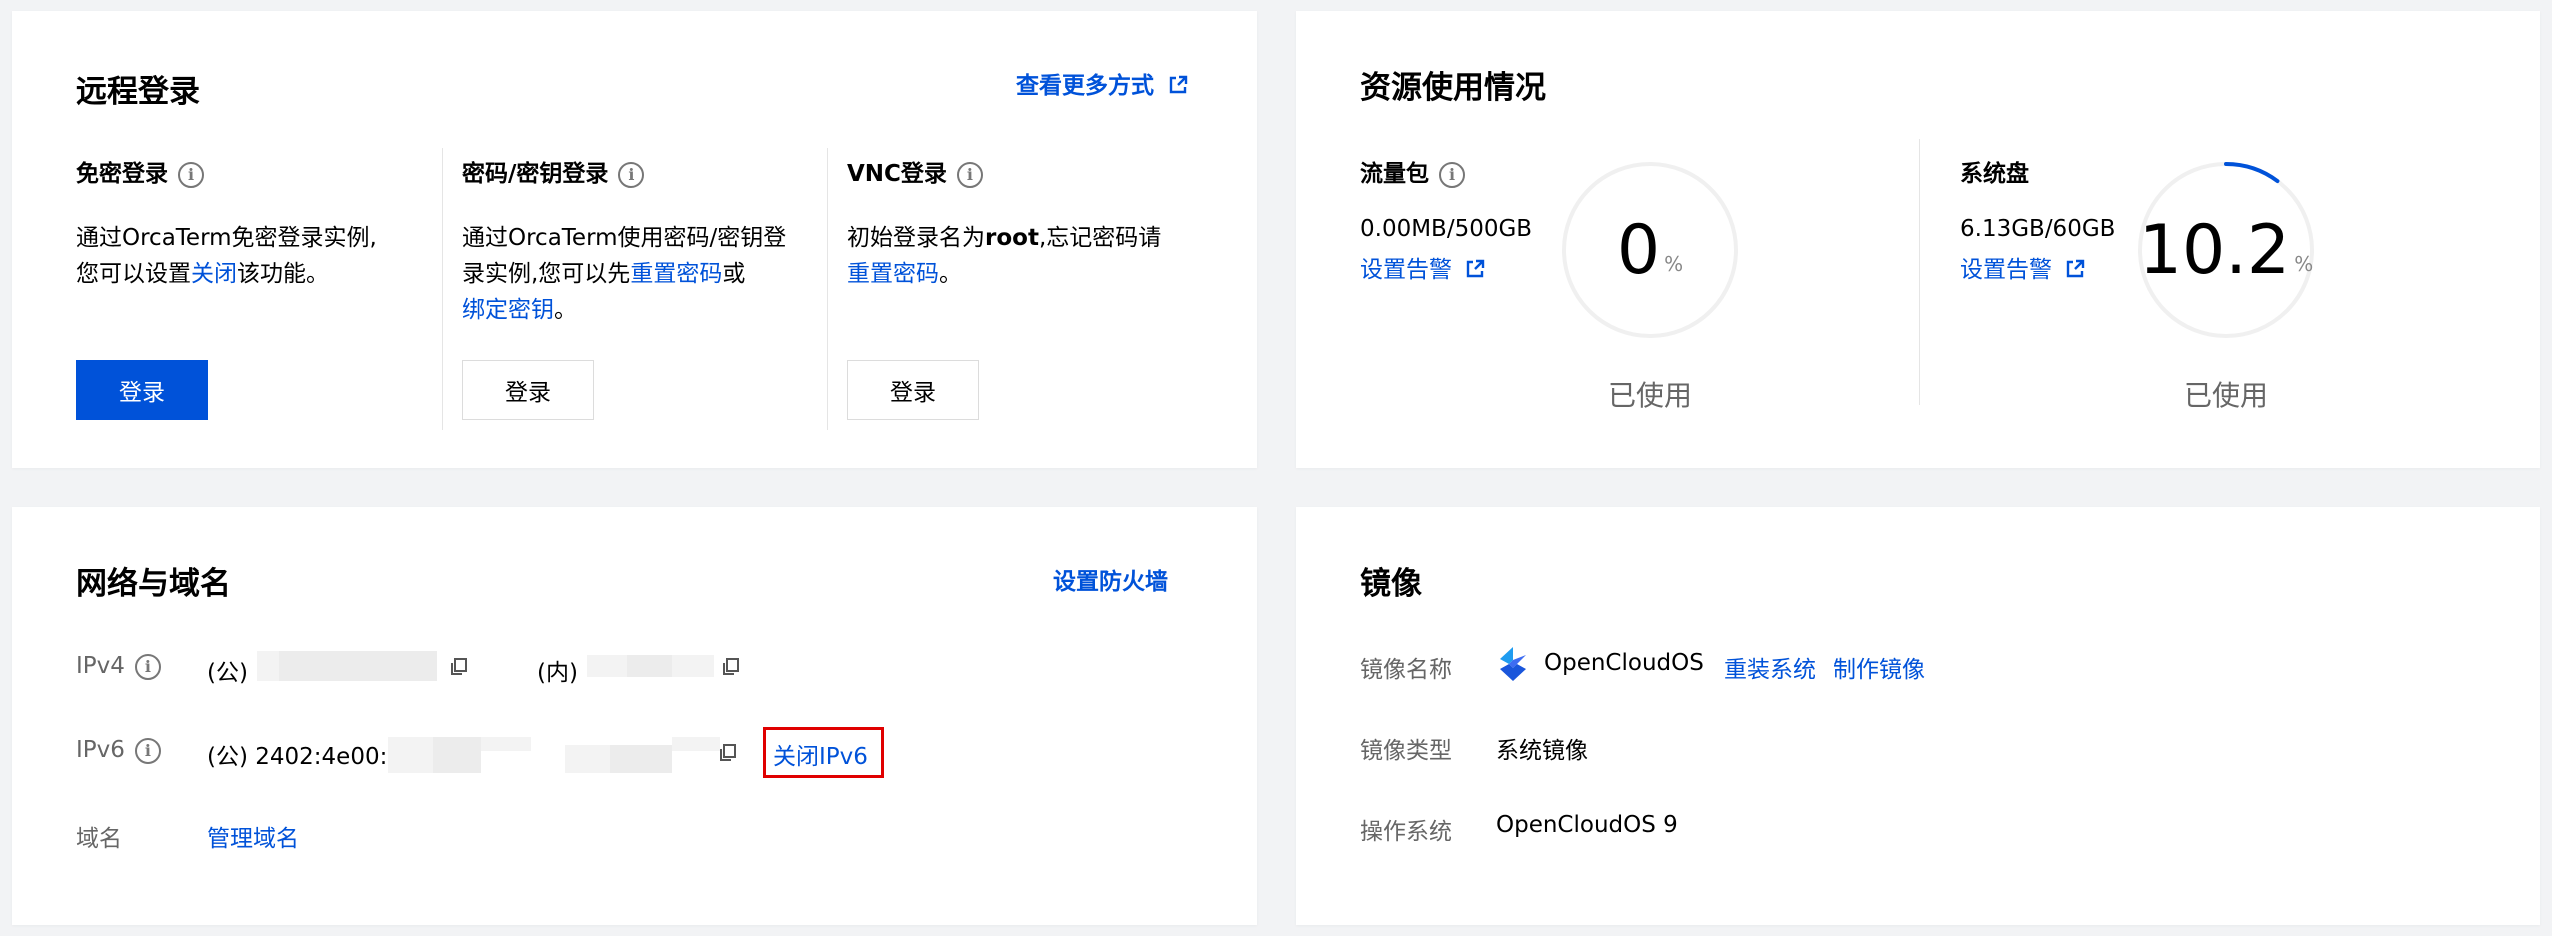 This screenshot has width=2552, height=936. Describe the element at coordinates (624, 310) in the screenshot. I see `desc-line: 绑定密钥。` at that location.